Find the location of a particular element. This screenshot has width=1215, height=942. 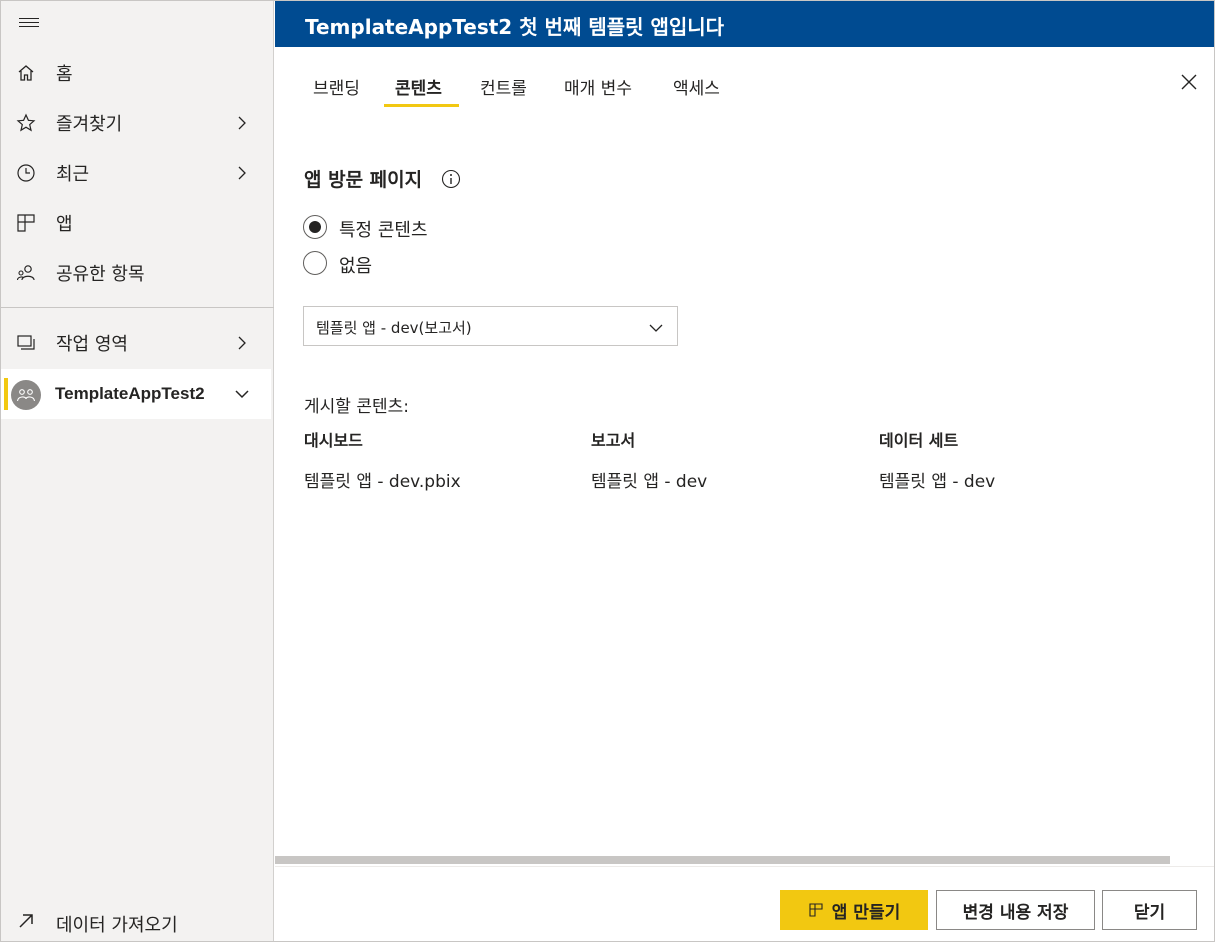

save-changes-button: 변경 내용 저장 is located at coordinates (1015, 910).